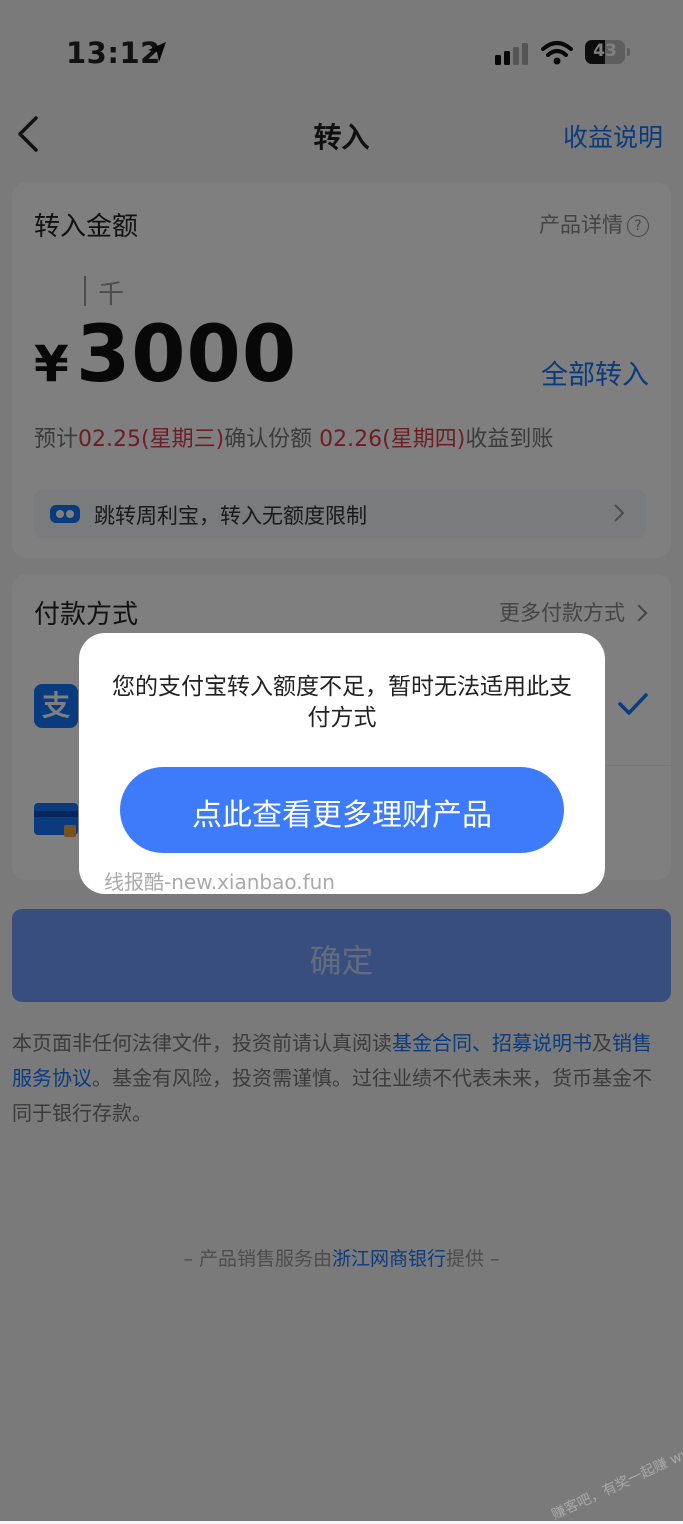  I want to click on dialog-message: 您的支付宝转入额度不足，暂时无法适用此支付方式, so click(342, 702).